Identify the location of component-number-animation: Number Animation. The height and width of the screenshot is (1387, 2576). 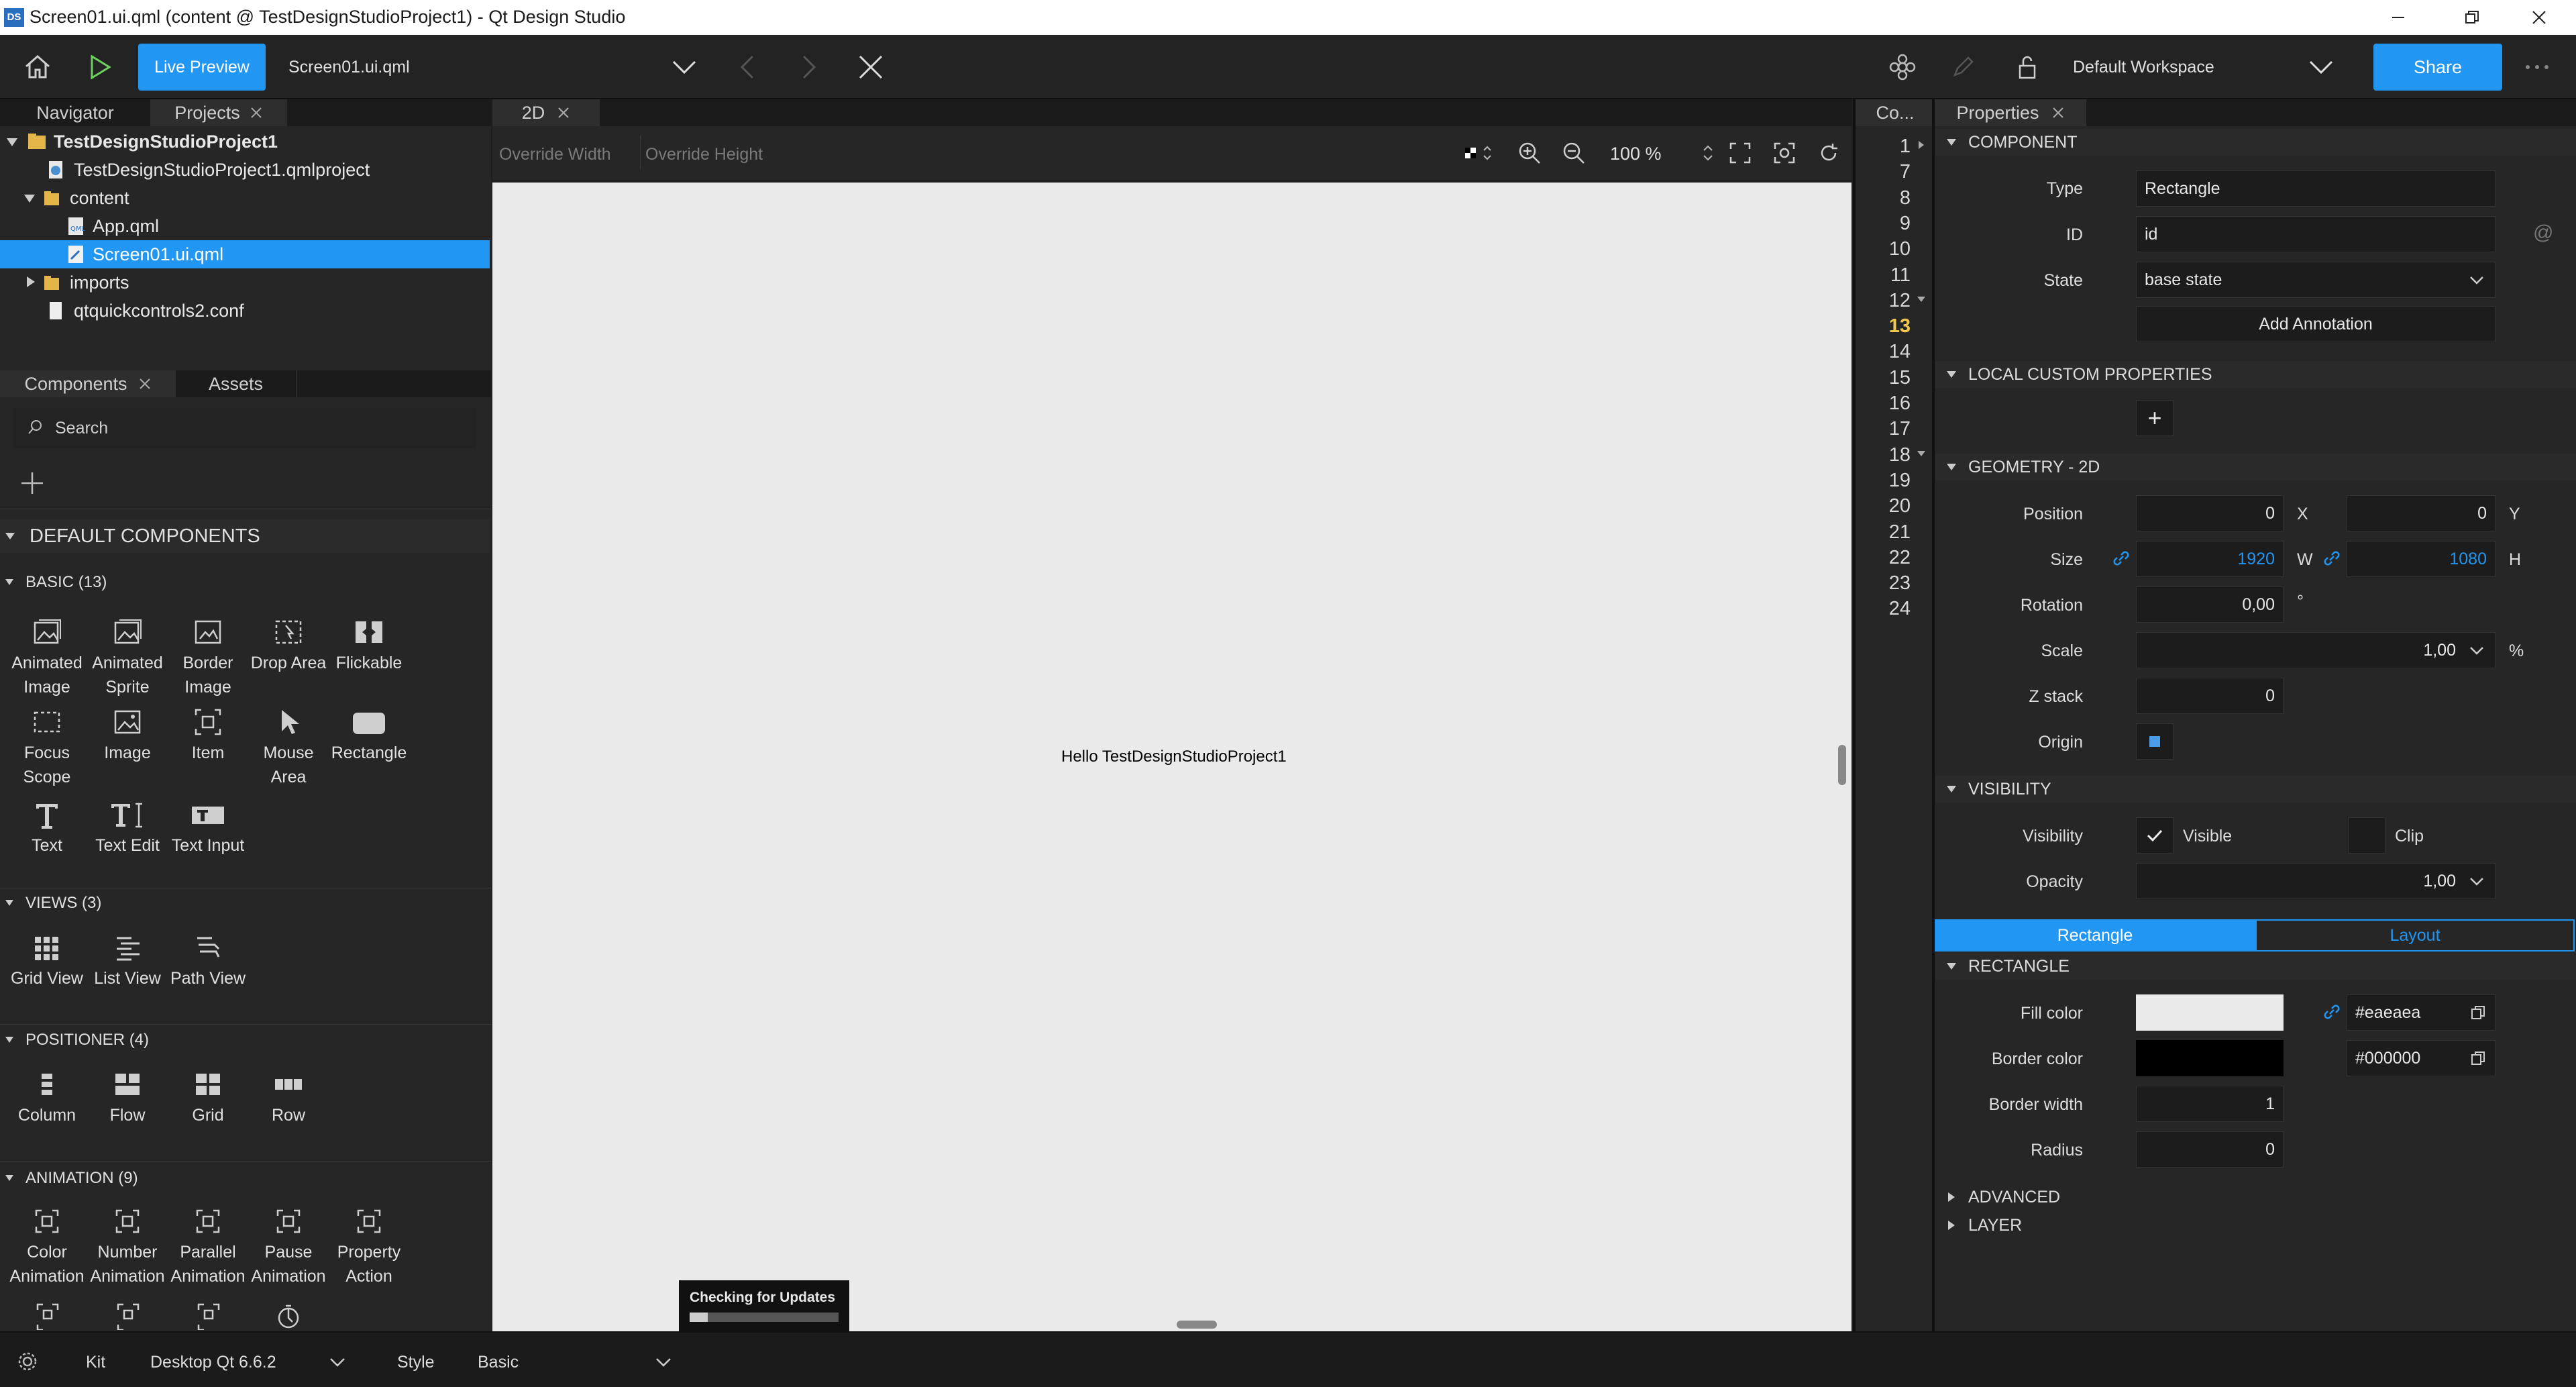
(127, 1245).